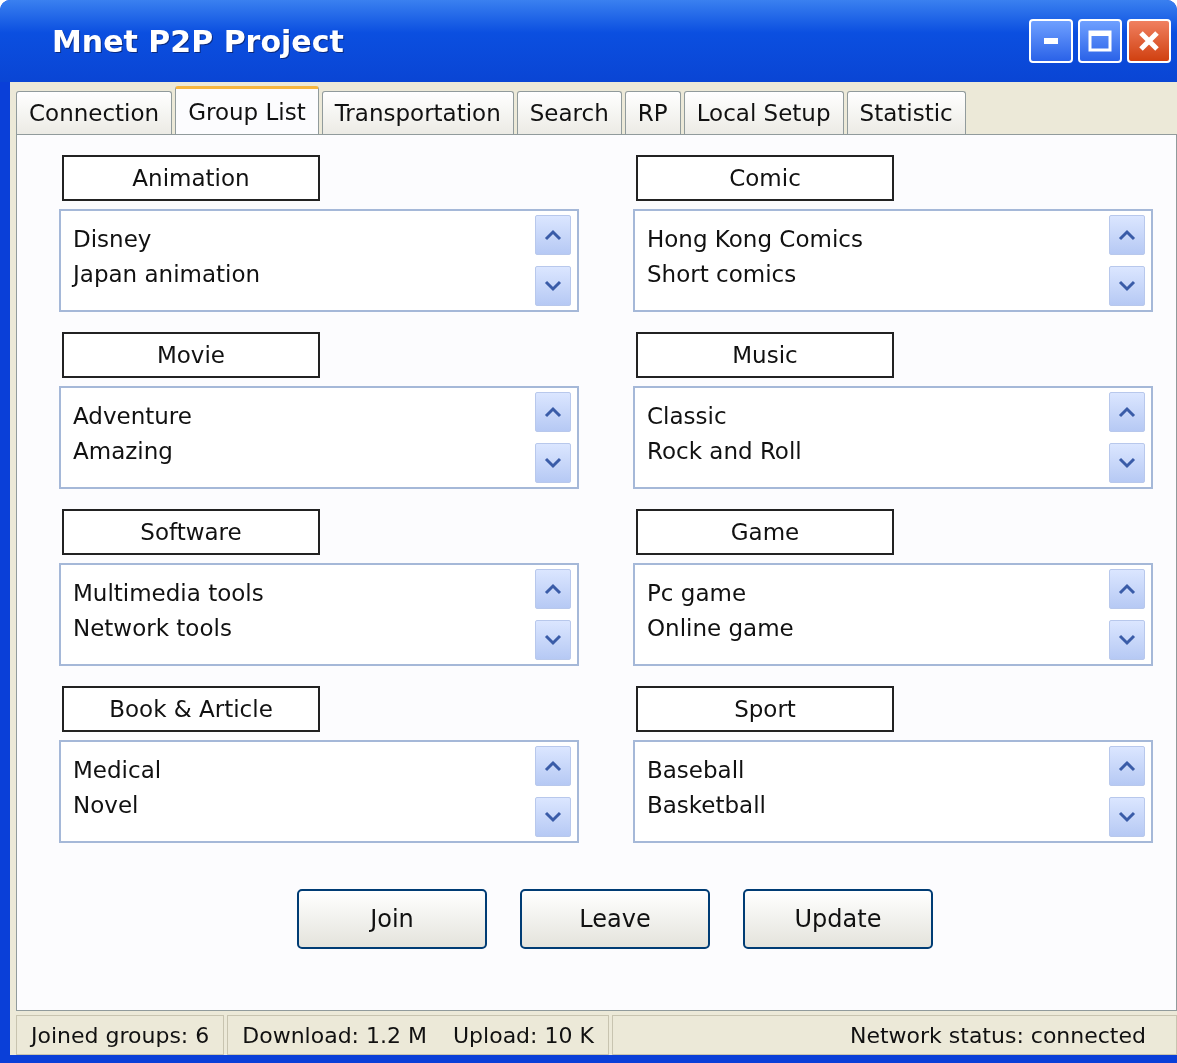 This screenshot has height=1063, width=1177. Describe the element at coordinates (765, 178) in the screenshot. I see `group-title: Comic` at that location.